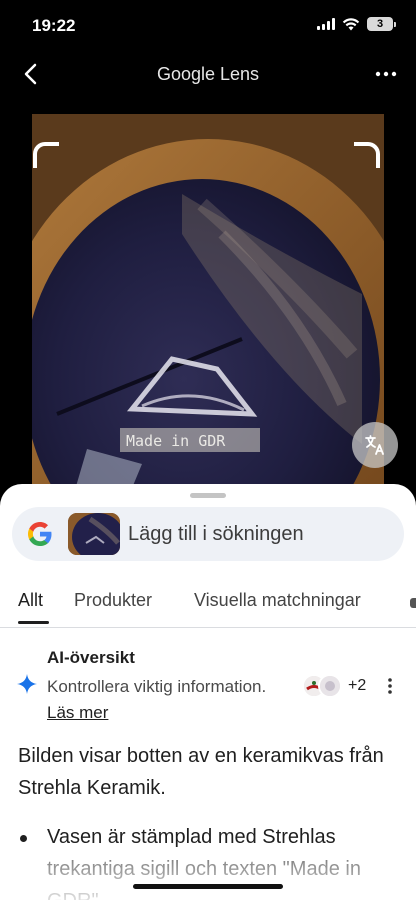 The image size is (416, 900). I want to click on tab-overflow-indicator, so click(413, 603).